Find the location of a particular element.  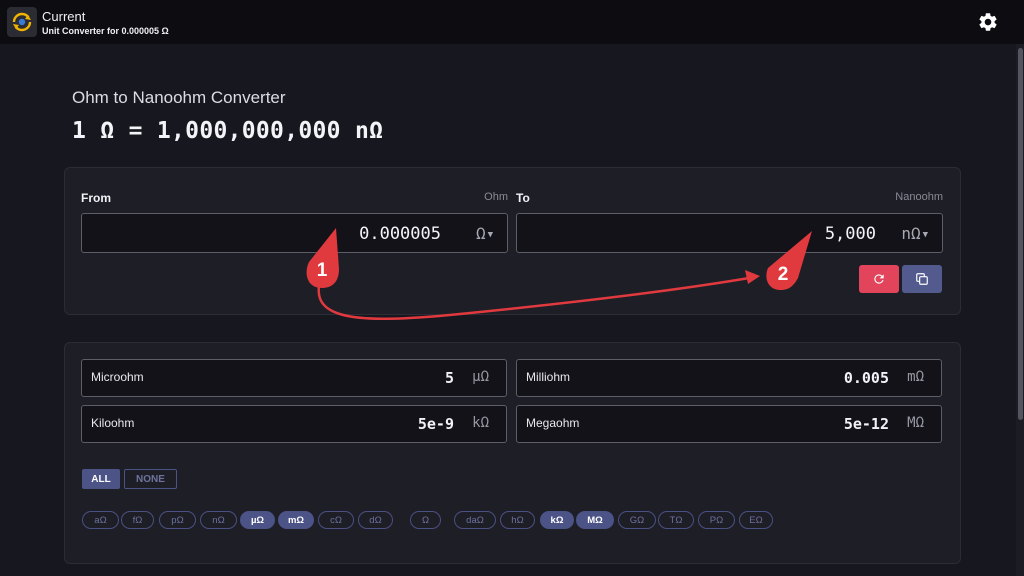

from-unit-select: Ω ▼ is located at coordinates (484, 233).